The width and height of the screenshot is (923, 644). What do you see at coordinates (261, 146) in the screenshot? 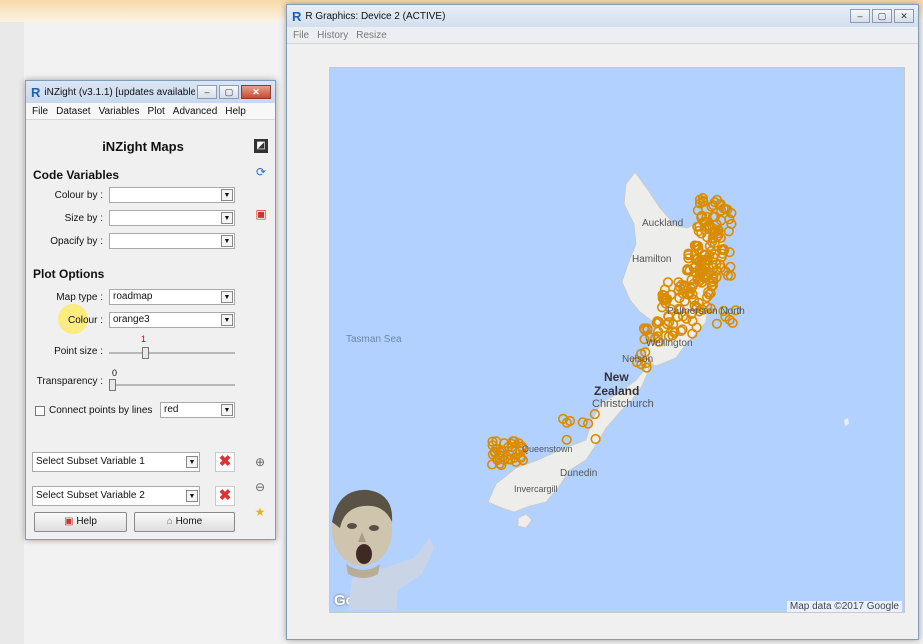
I see `export-plot-icon: ◩` at bounding box center [261, 146].